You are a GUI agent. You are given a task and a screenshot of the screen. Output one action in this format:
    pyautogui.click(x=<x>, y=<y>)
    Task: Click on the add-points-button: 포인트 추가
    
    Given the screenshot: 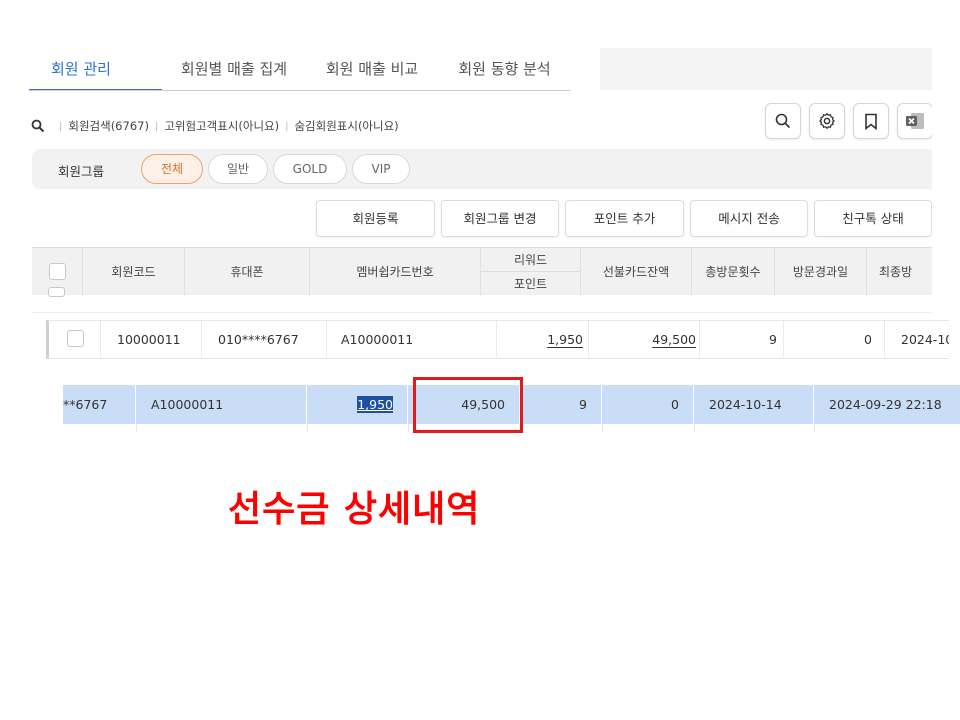 What is the action you would take?
    pyautogui.click(x=624, y=218)
    